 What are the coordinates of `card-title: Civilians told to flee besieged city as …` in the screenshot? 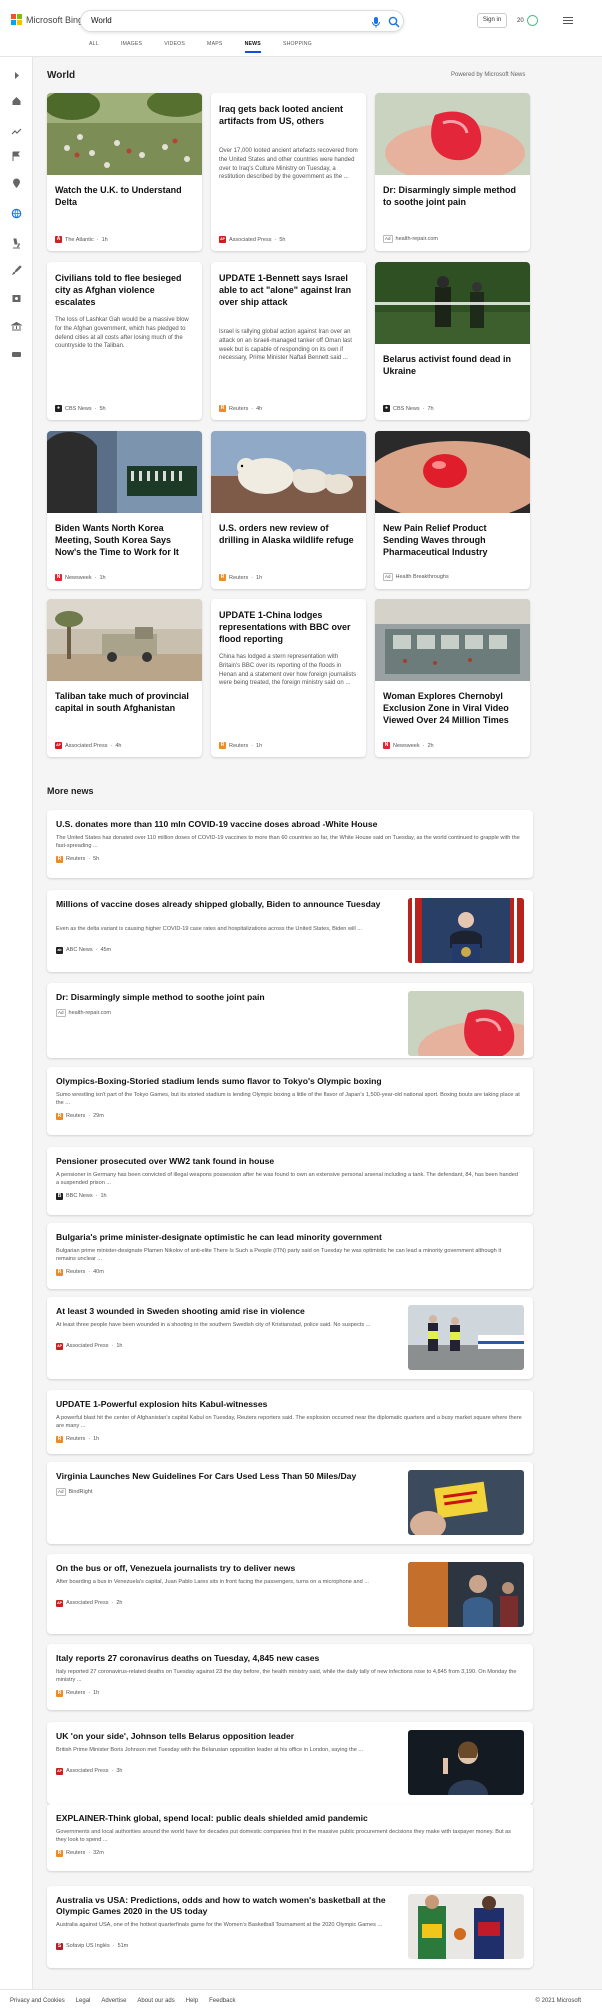 It's located at (125, 290).